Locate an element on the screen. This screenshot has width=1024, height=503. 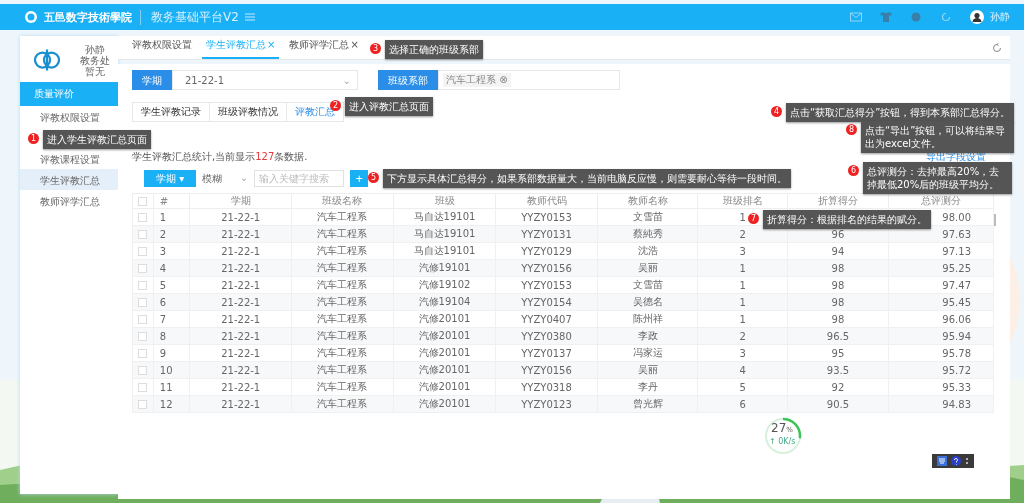
more-icon is located at coordinates (967, 461).